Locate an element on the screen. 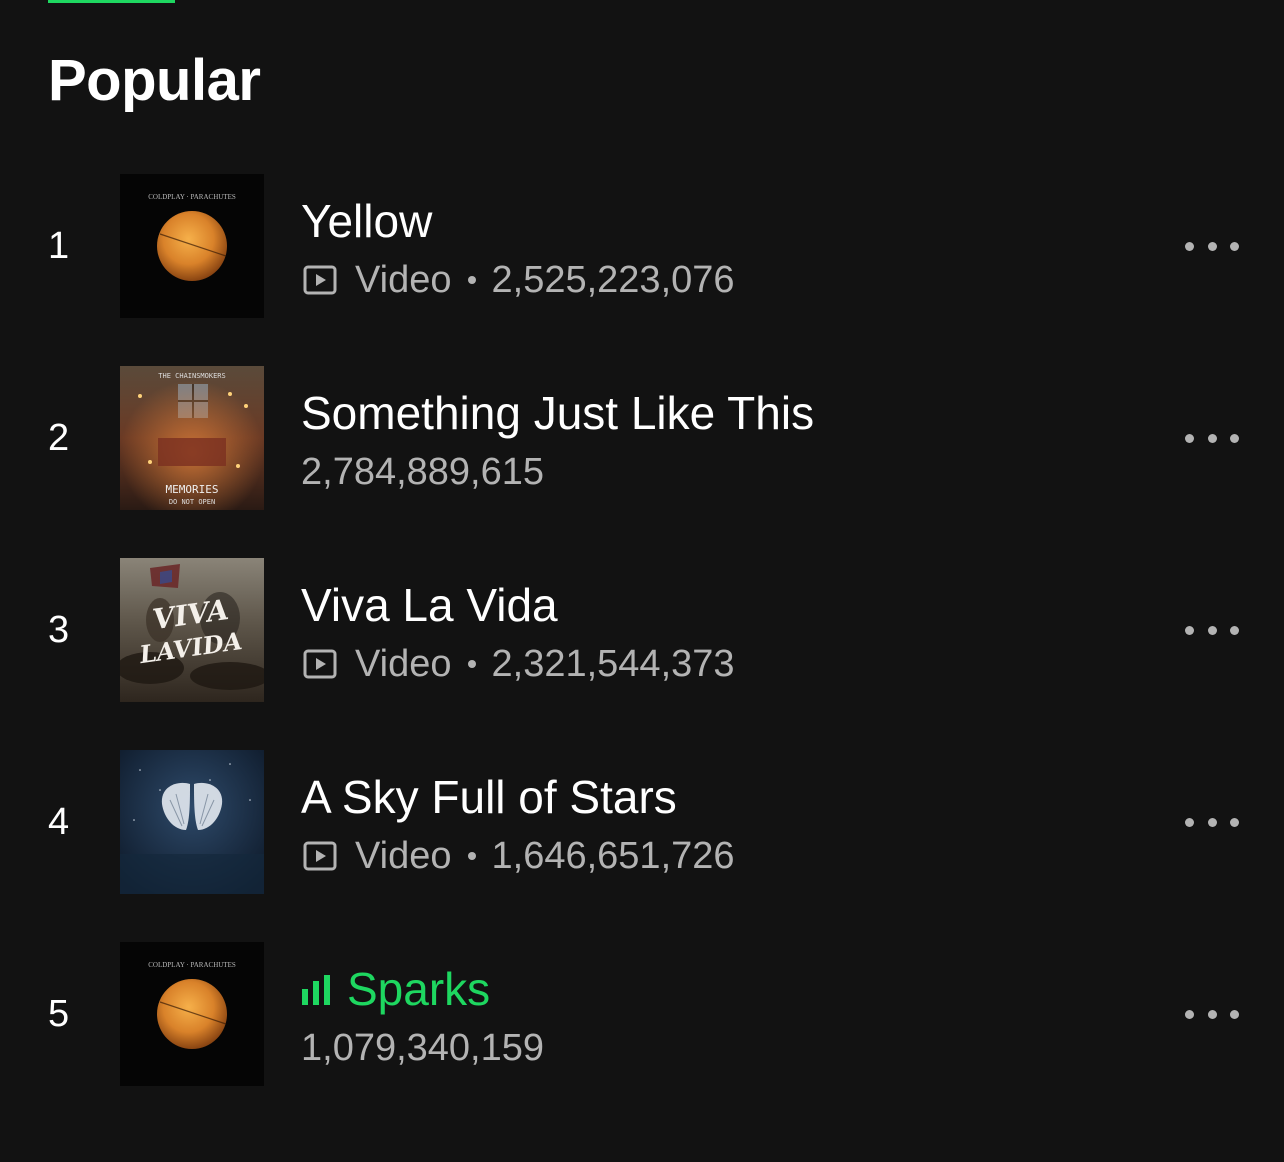 The height and width of the screenshot is (1162, 1284). track-title: Sparks is located at coordinates (419, 989).